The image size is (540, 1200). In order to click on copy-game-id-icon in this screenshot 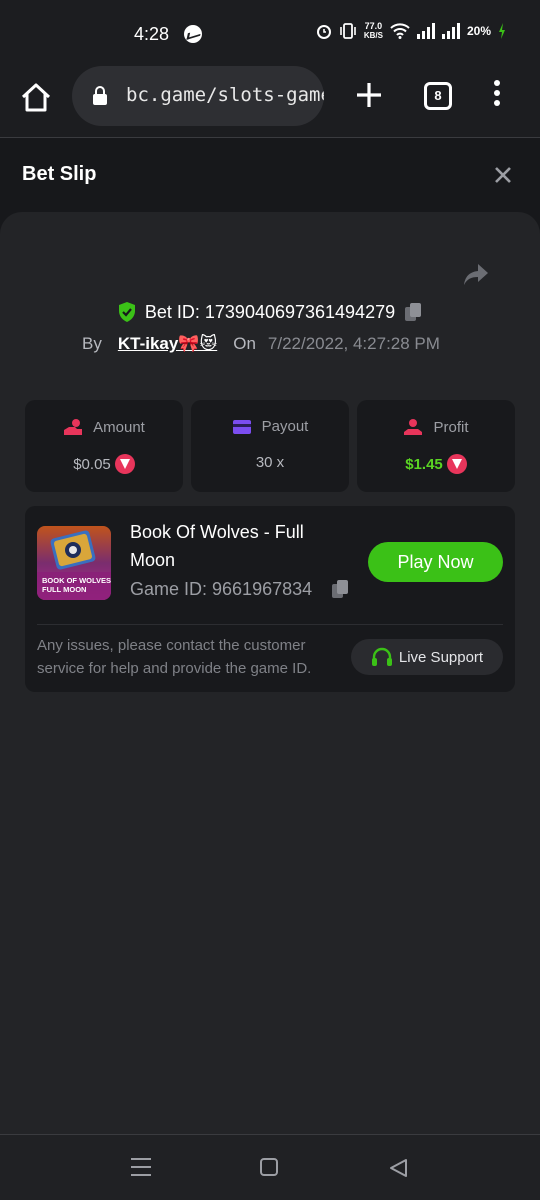, I will do `click(340, 589)`.